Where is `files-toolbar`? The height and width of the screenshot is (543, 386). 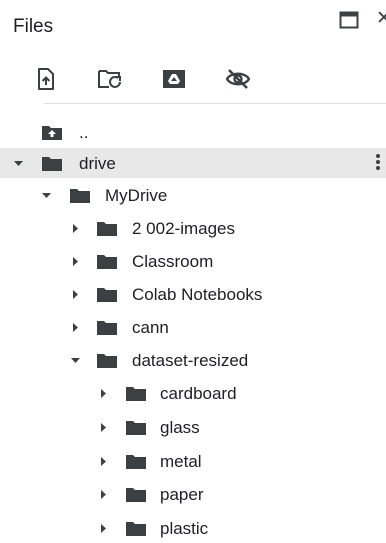 files-toolbar is located at coordinates (193, 80).